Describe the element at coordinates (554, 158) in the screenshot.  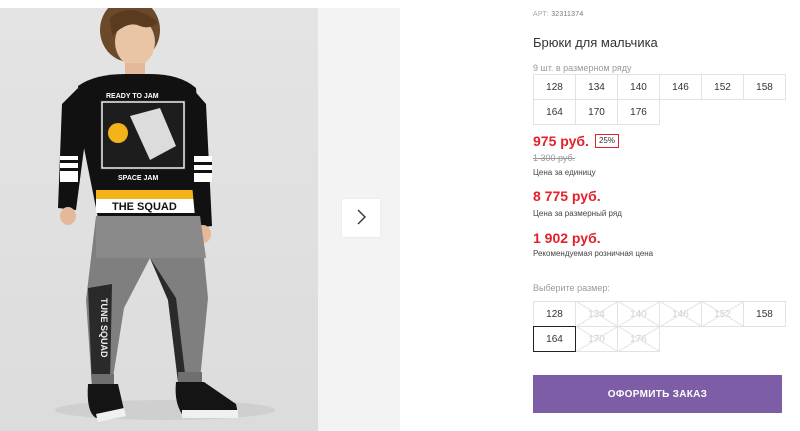
I see `old-price: 1 300 руб.` at that location.